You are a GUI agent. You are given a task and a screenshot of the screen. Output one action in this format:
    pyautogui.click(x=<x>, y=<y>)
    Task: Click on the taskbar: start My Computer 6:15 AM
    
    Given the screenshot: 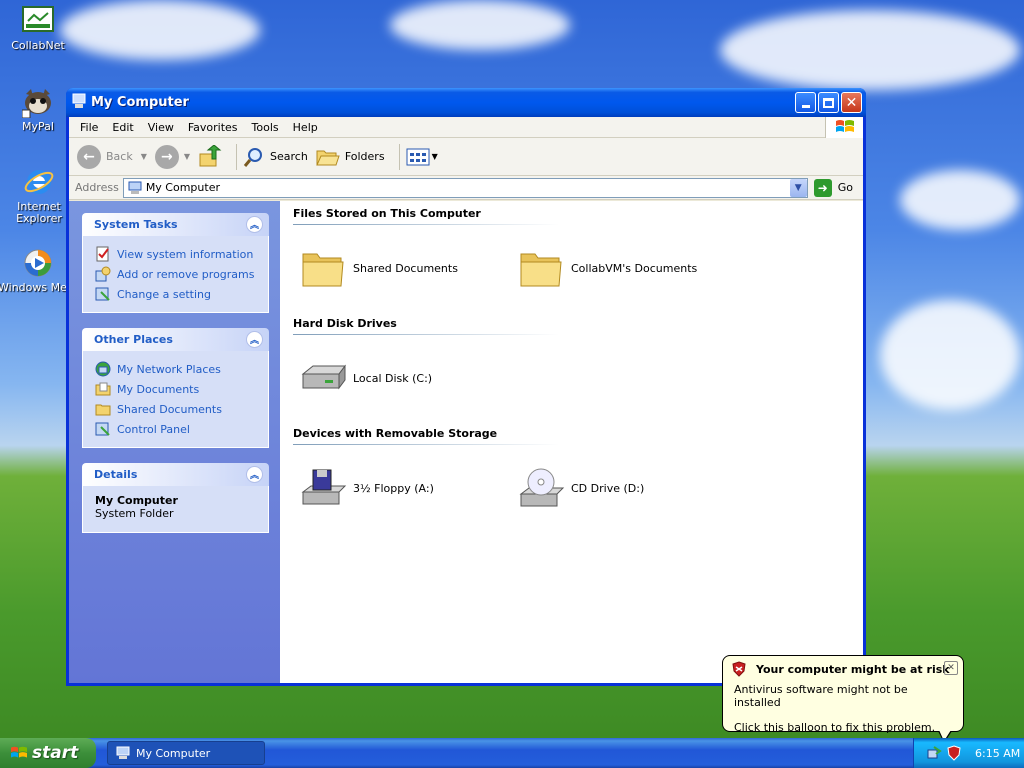 What is the action you would take?
    pyautogui.click(x=512, y=753)
    